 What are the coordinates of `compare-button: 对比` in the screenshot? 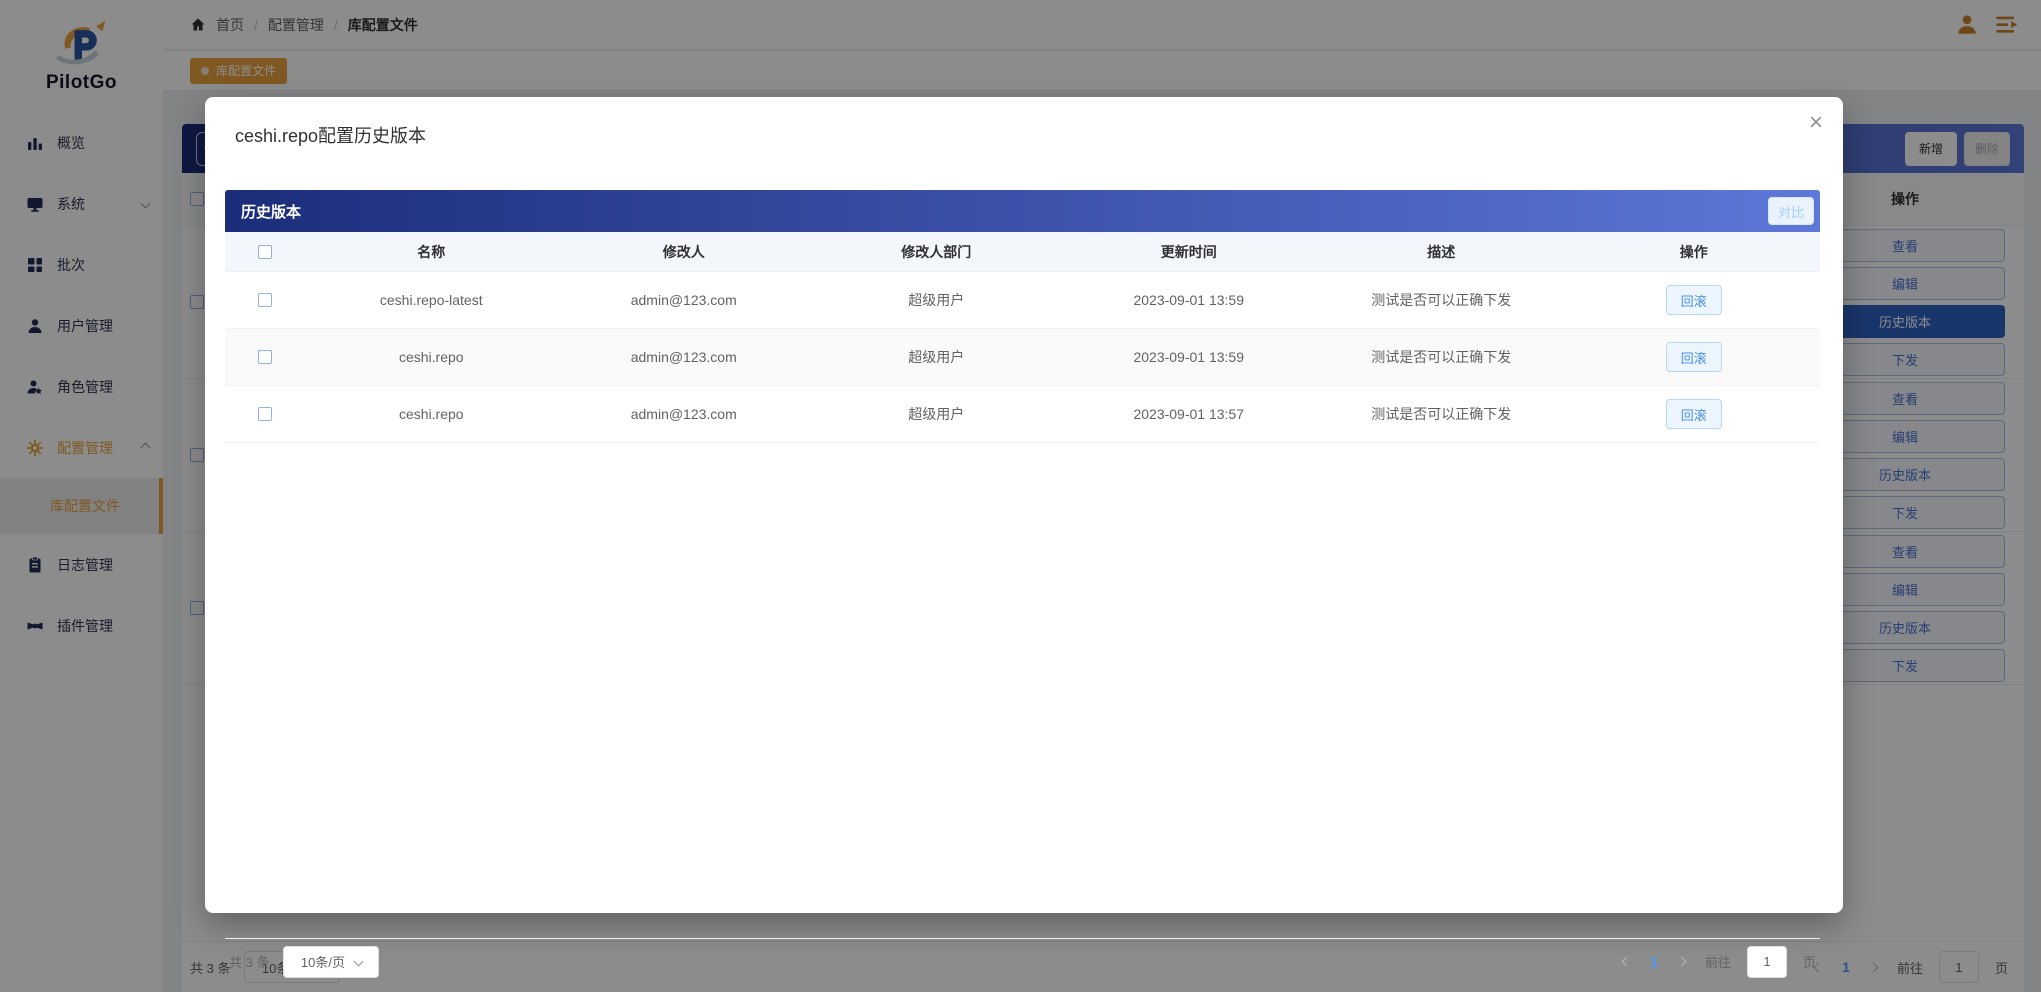 It's located at (1791, 211).